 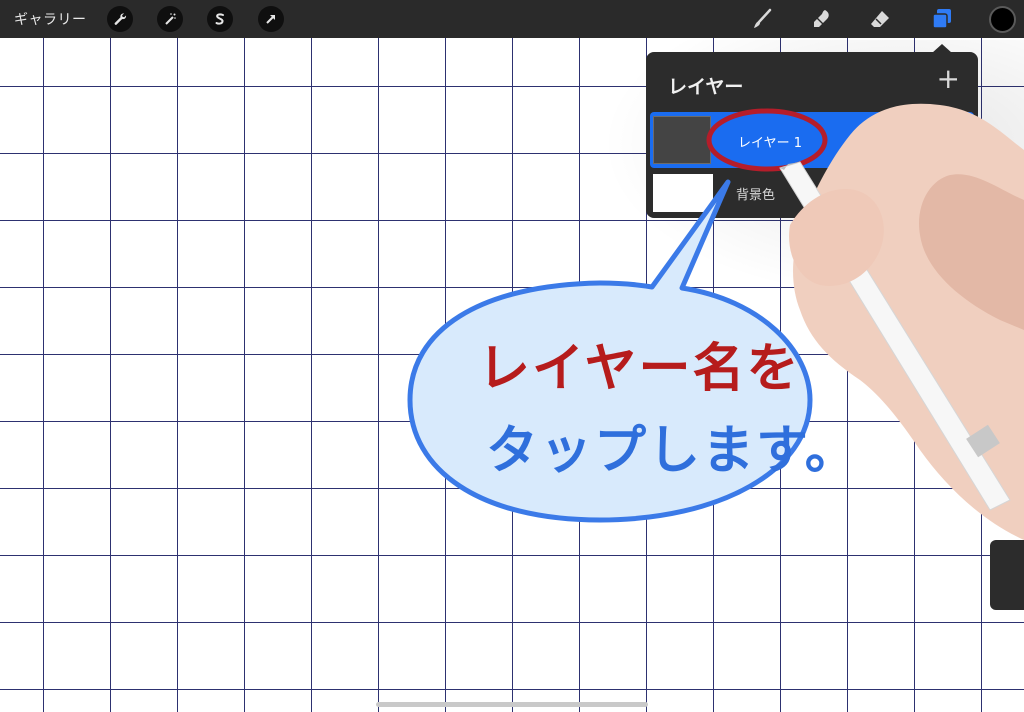 What do you see at coordinates (812, 193) in the screenshot?
I see `layer-row-background: 背景色` at bounding box center [812, 193].